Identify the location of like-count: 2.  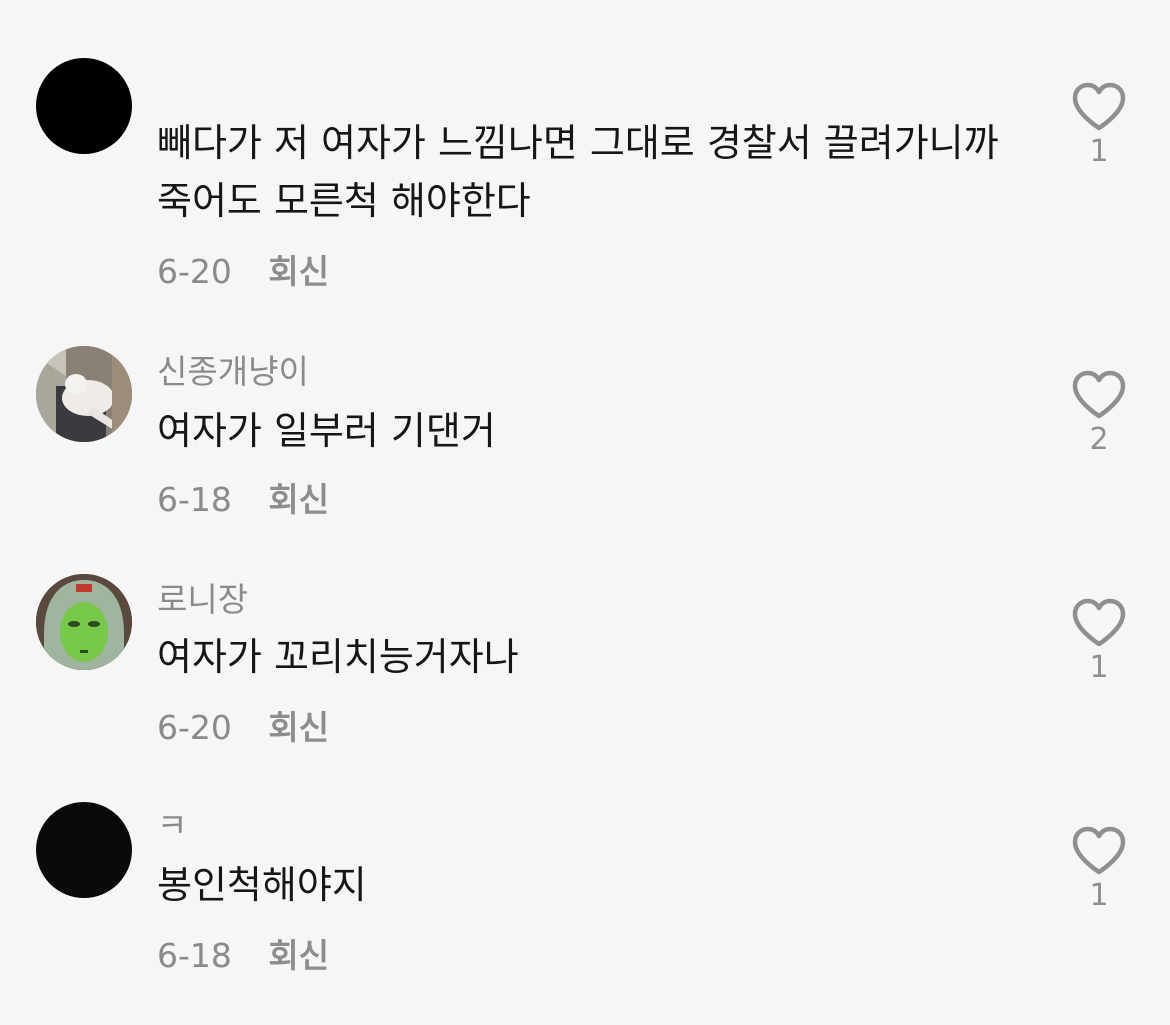
(1099, 439).